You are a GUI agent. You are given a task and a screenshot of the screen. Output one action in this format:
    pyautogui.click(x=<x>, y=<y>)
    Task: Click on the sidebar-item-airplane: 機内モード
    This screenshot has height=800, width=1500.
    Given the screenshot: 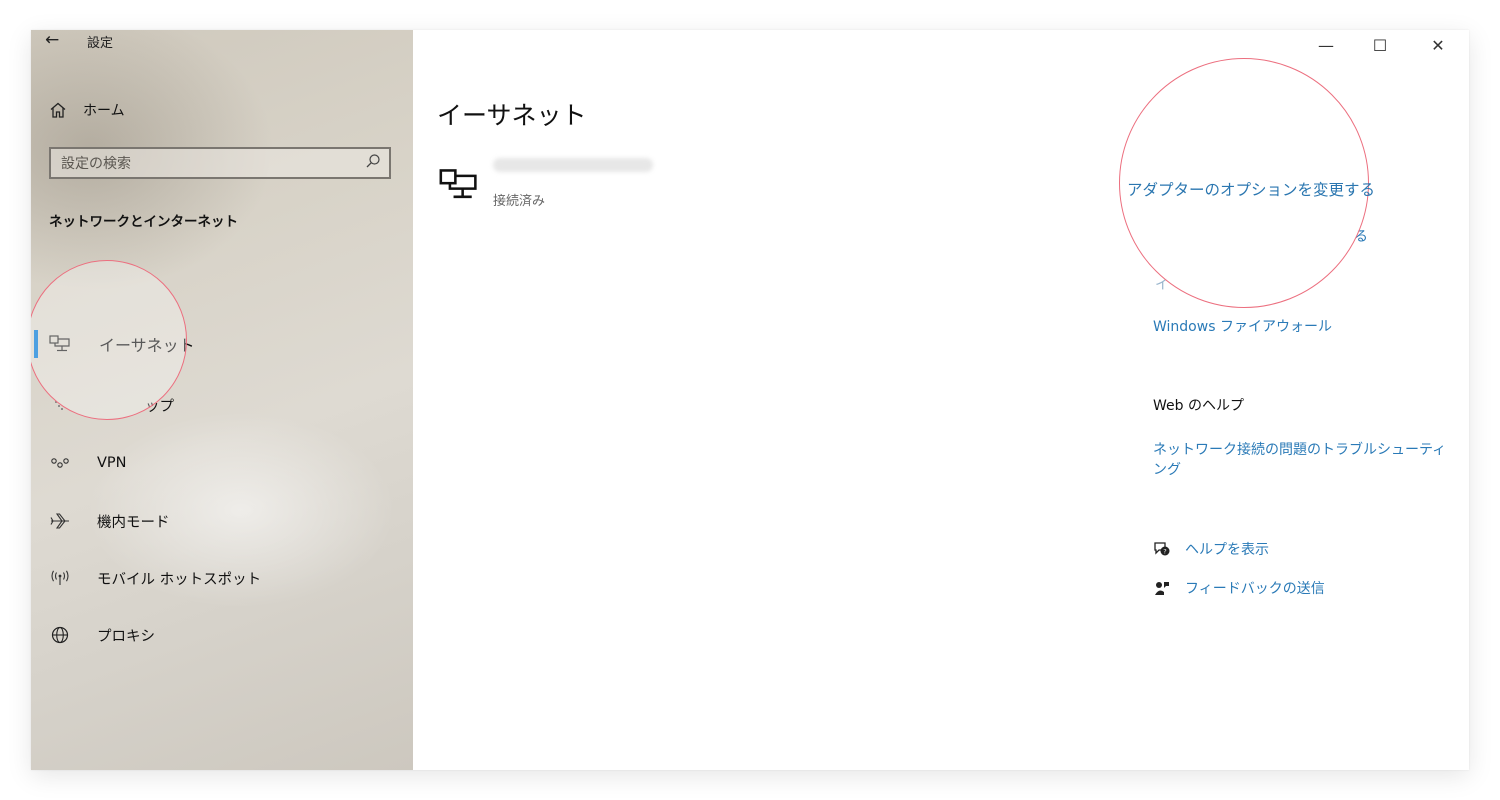 What is the action you would take?
    pyautogui.click(x=222, y=521)
    